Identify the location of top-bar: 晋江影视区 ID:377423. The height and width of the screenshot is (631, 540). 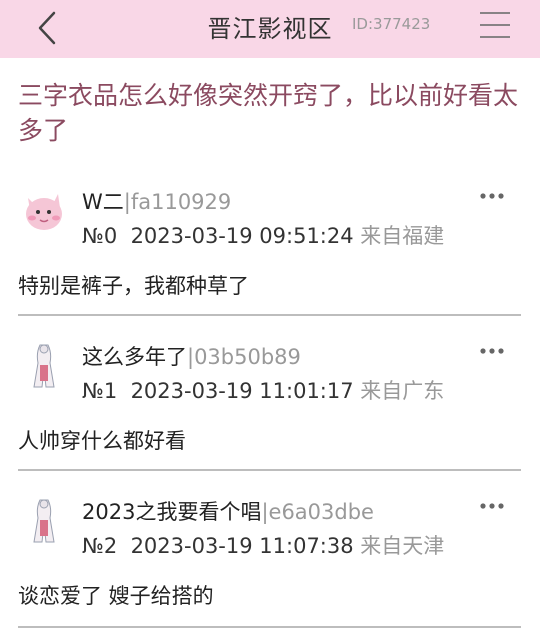
(270, 29).